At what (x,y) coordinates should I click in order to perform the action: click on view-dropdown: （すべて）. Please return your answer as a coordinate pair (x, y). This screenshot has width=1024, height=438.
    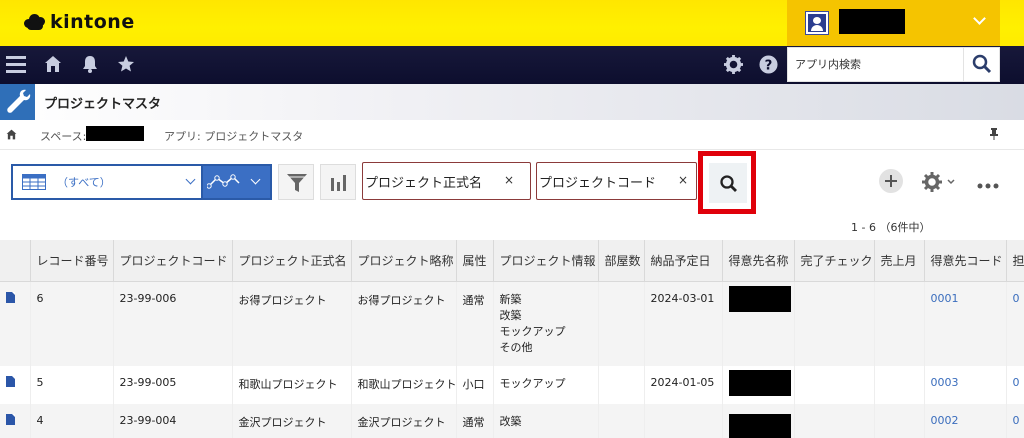
    Looking at the image, I should click on (108, 182).